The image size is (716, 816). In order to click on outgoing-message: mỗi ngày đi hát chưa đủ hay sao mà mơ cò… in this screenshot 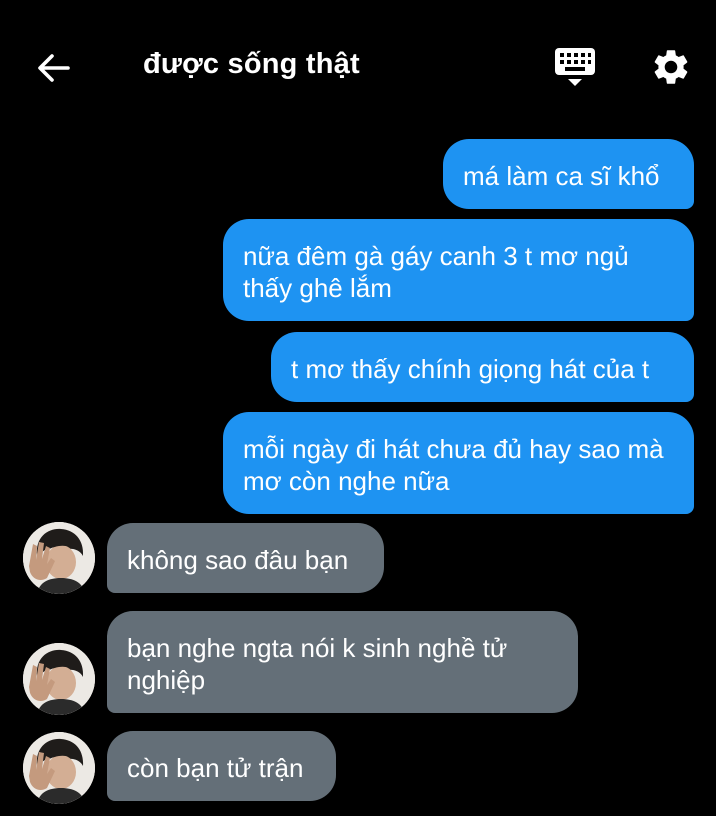, I will do `click(458, 463)`.